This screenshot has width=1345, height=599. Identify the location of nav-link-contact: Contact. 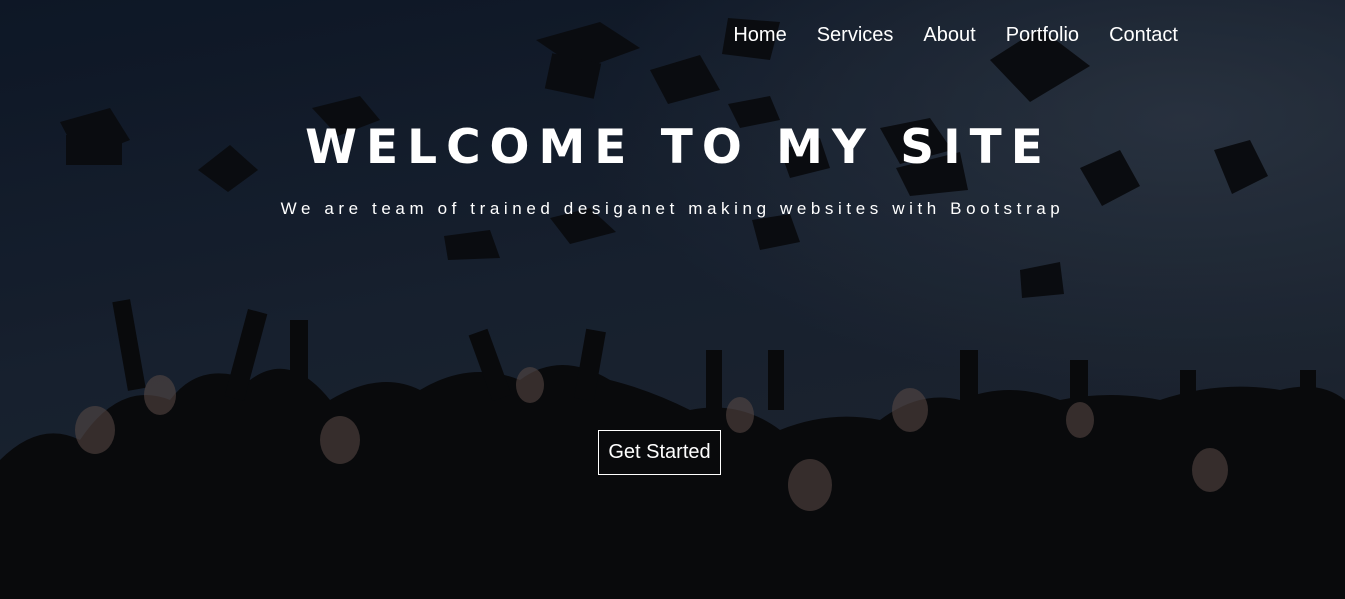
(1143, 35).